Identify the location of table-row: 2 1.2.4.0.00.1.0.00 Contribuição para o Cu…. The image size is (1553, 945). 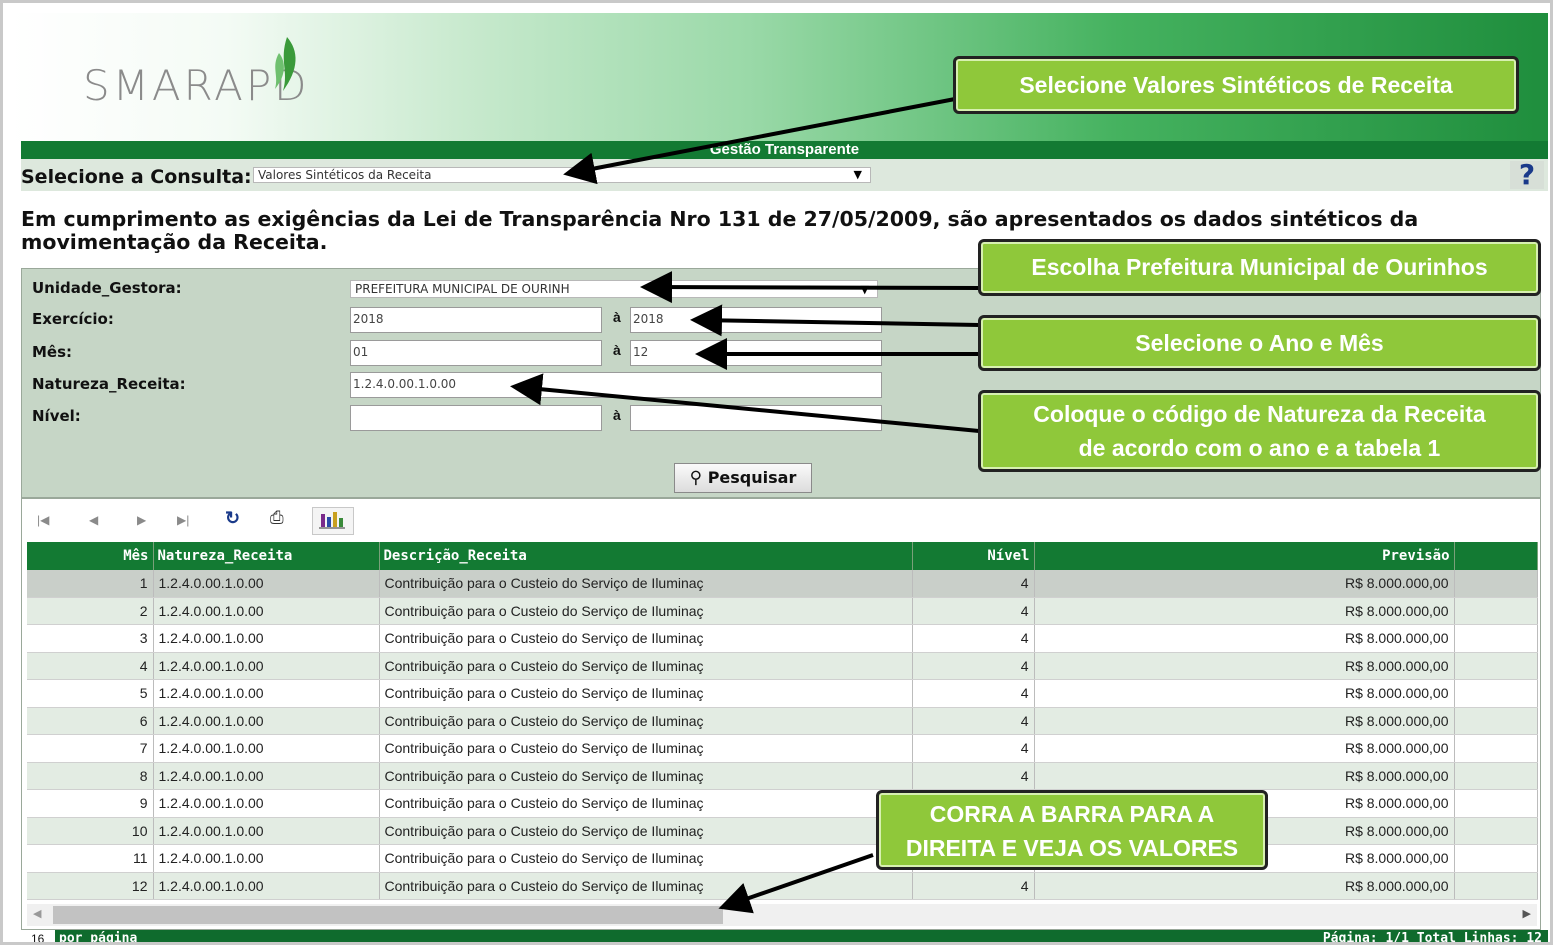
(782, 611).